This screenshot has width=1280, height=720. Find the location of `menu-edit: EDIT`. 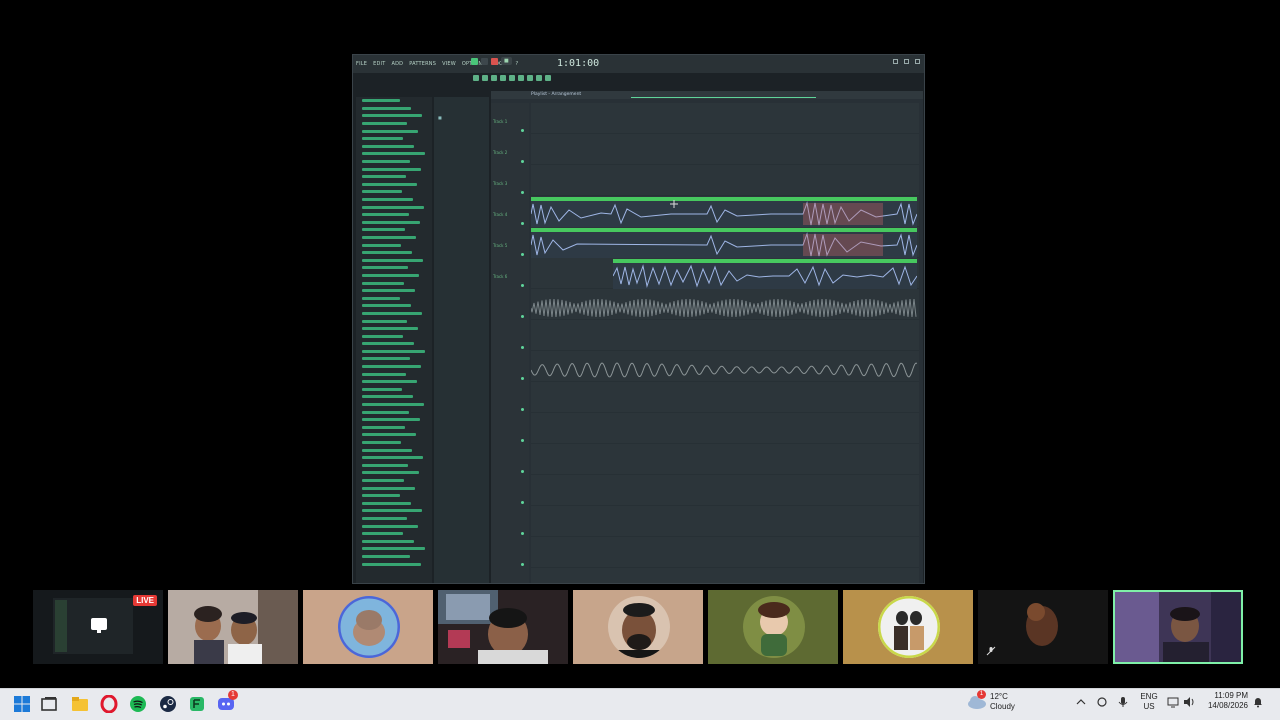

menu-edit: EDIT is located at coordinates (379, 64).